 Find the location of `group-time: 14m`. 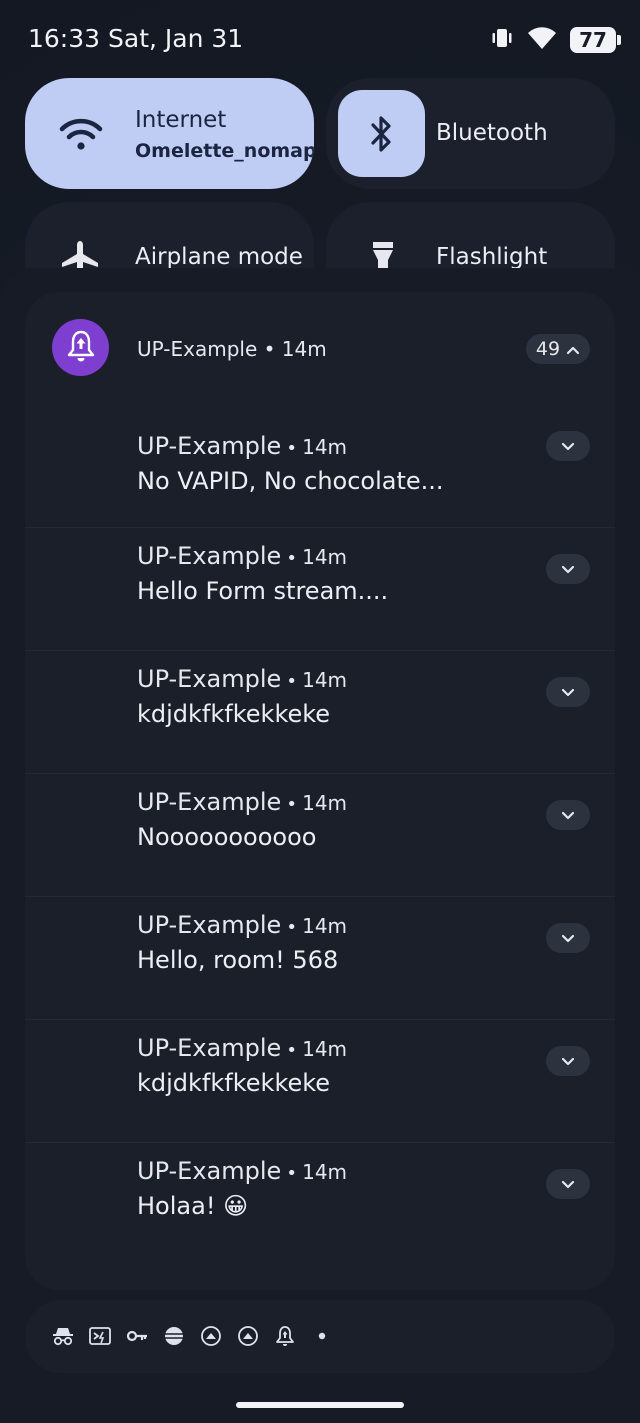

group-time: 14m is located at coordinates (304, 349).